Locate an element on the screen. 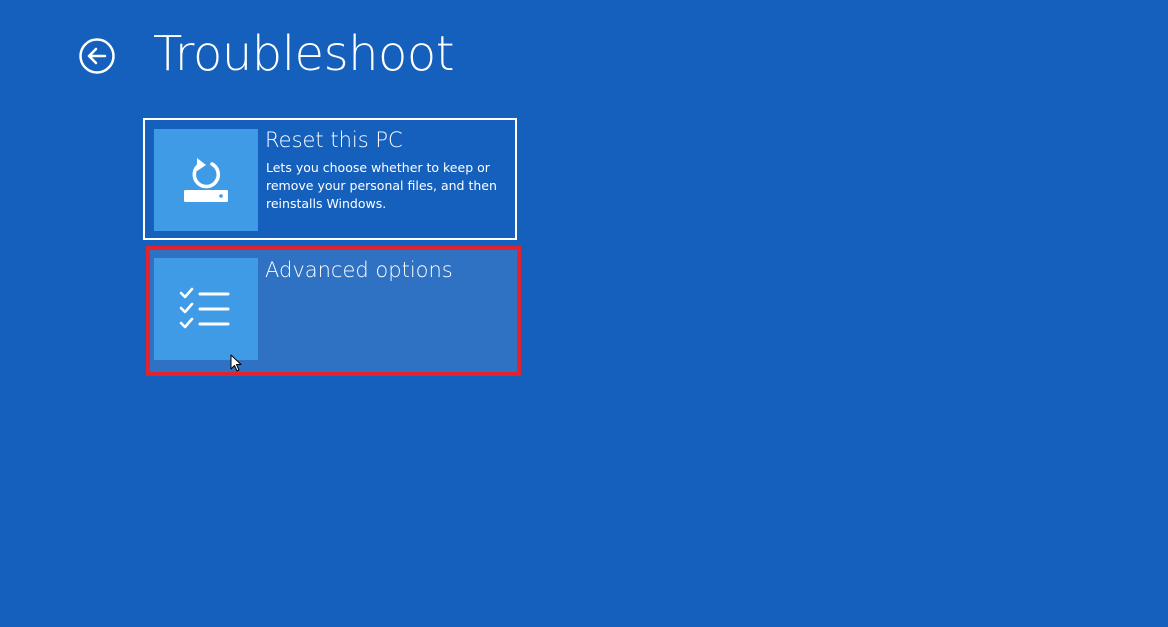 This screenshot has width=1168, height=627. page-title: Troubleshoot is located at coordinates (304, 54).